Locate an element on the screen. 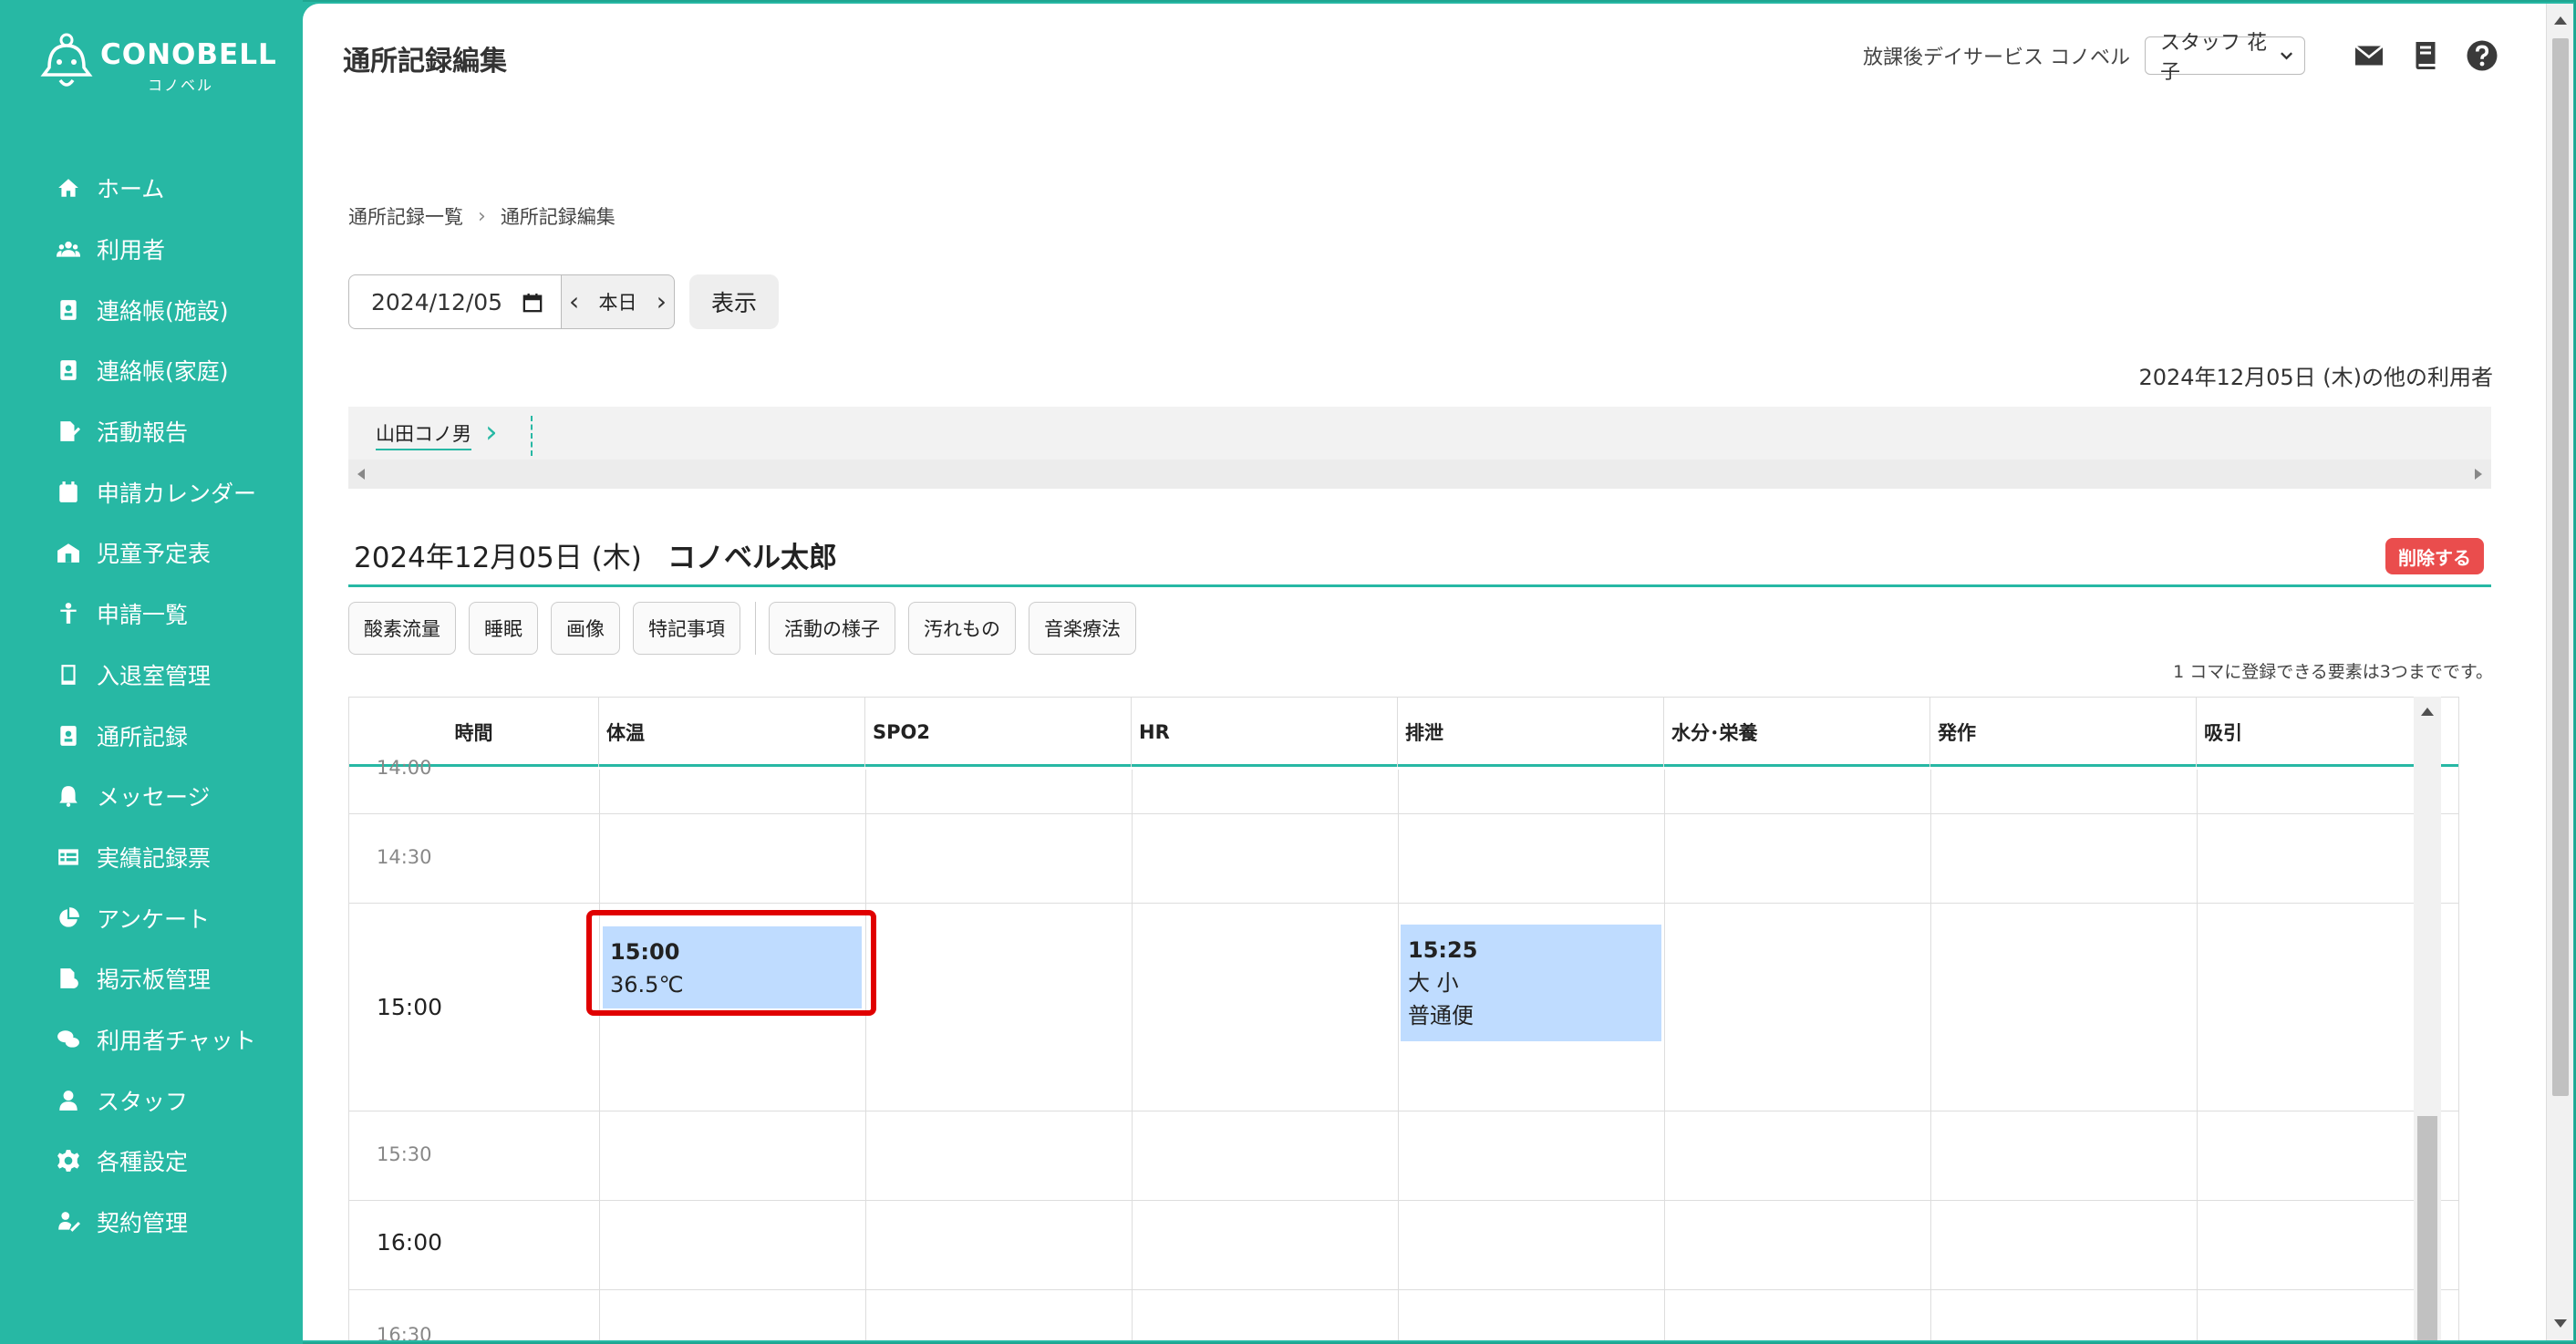 The image size is (2576, 1344). chip-special-notes: 特記事項 is located at coordinates (686, 628).